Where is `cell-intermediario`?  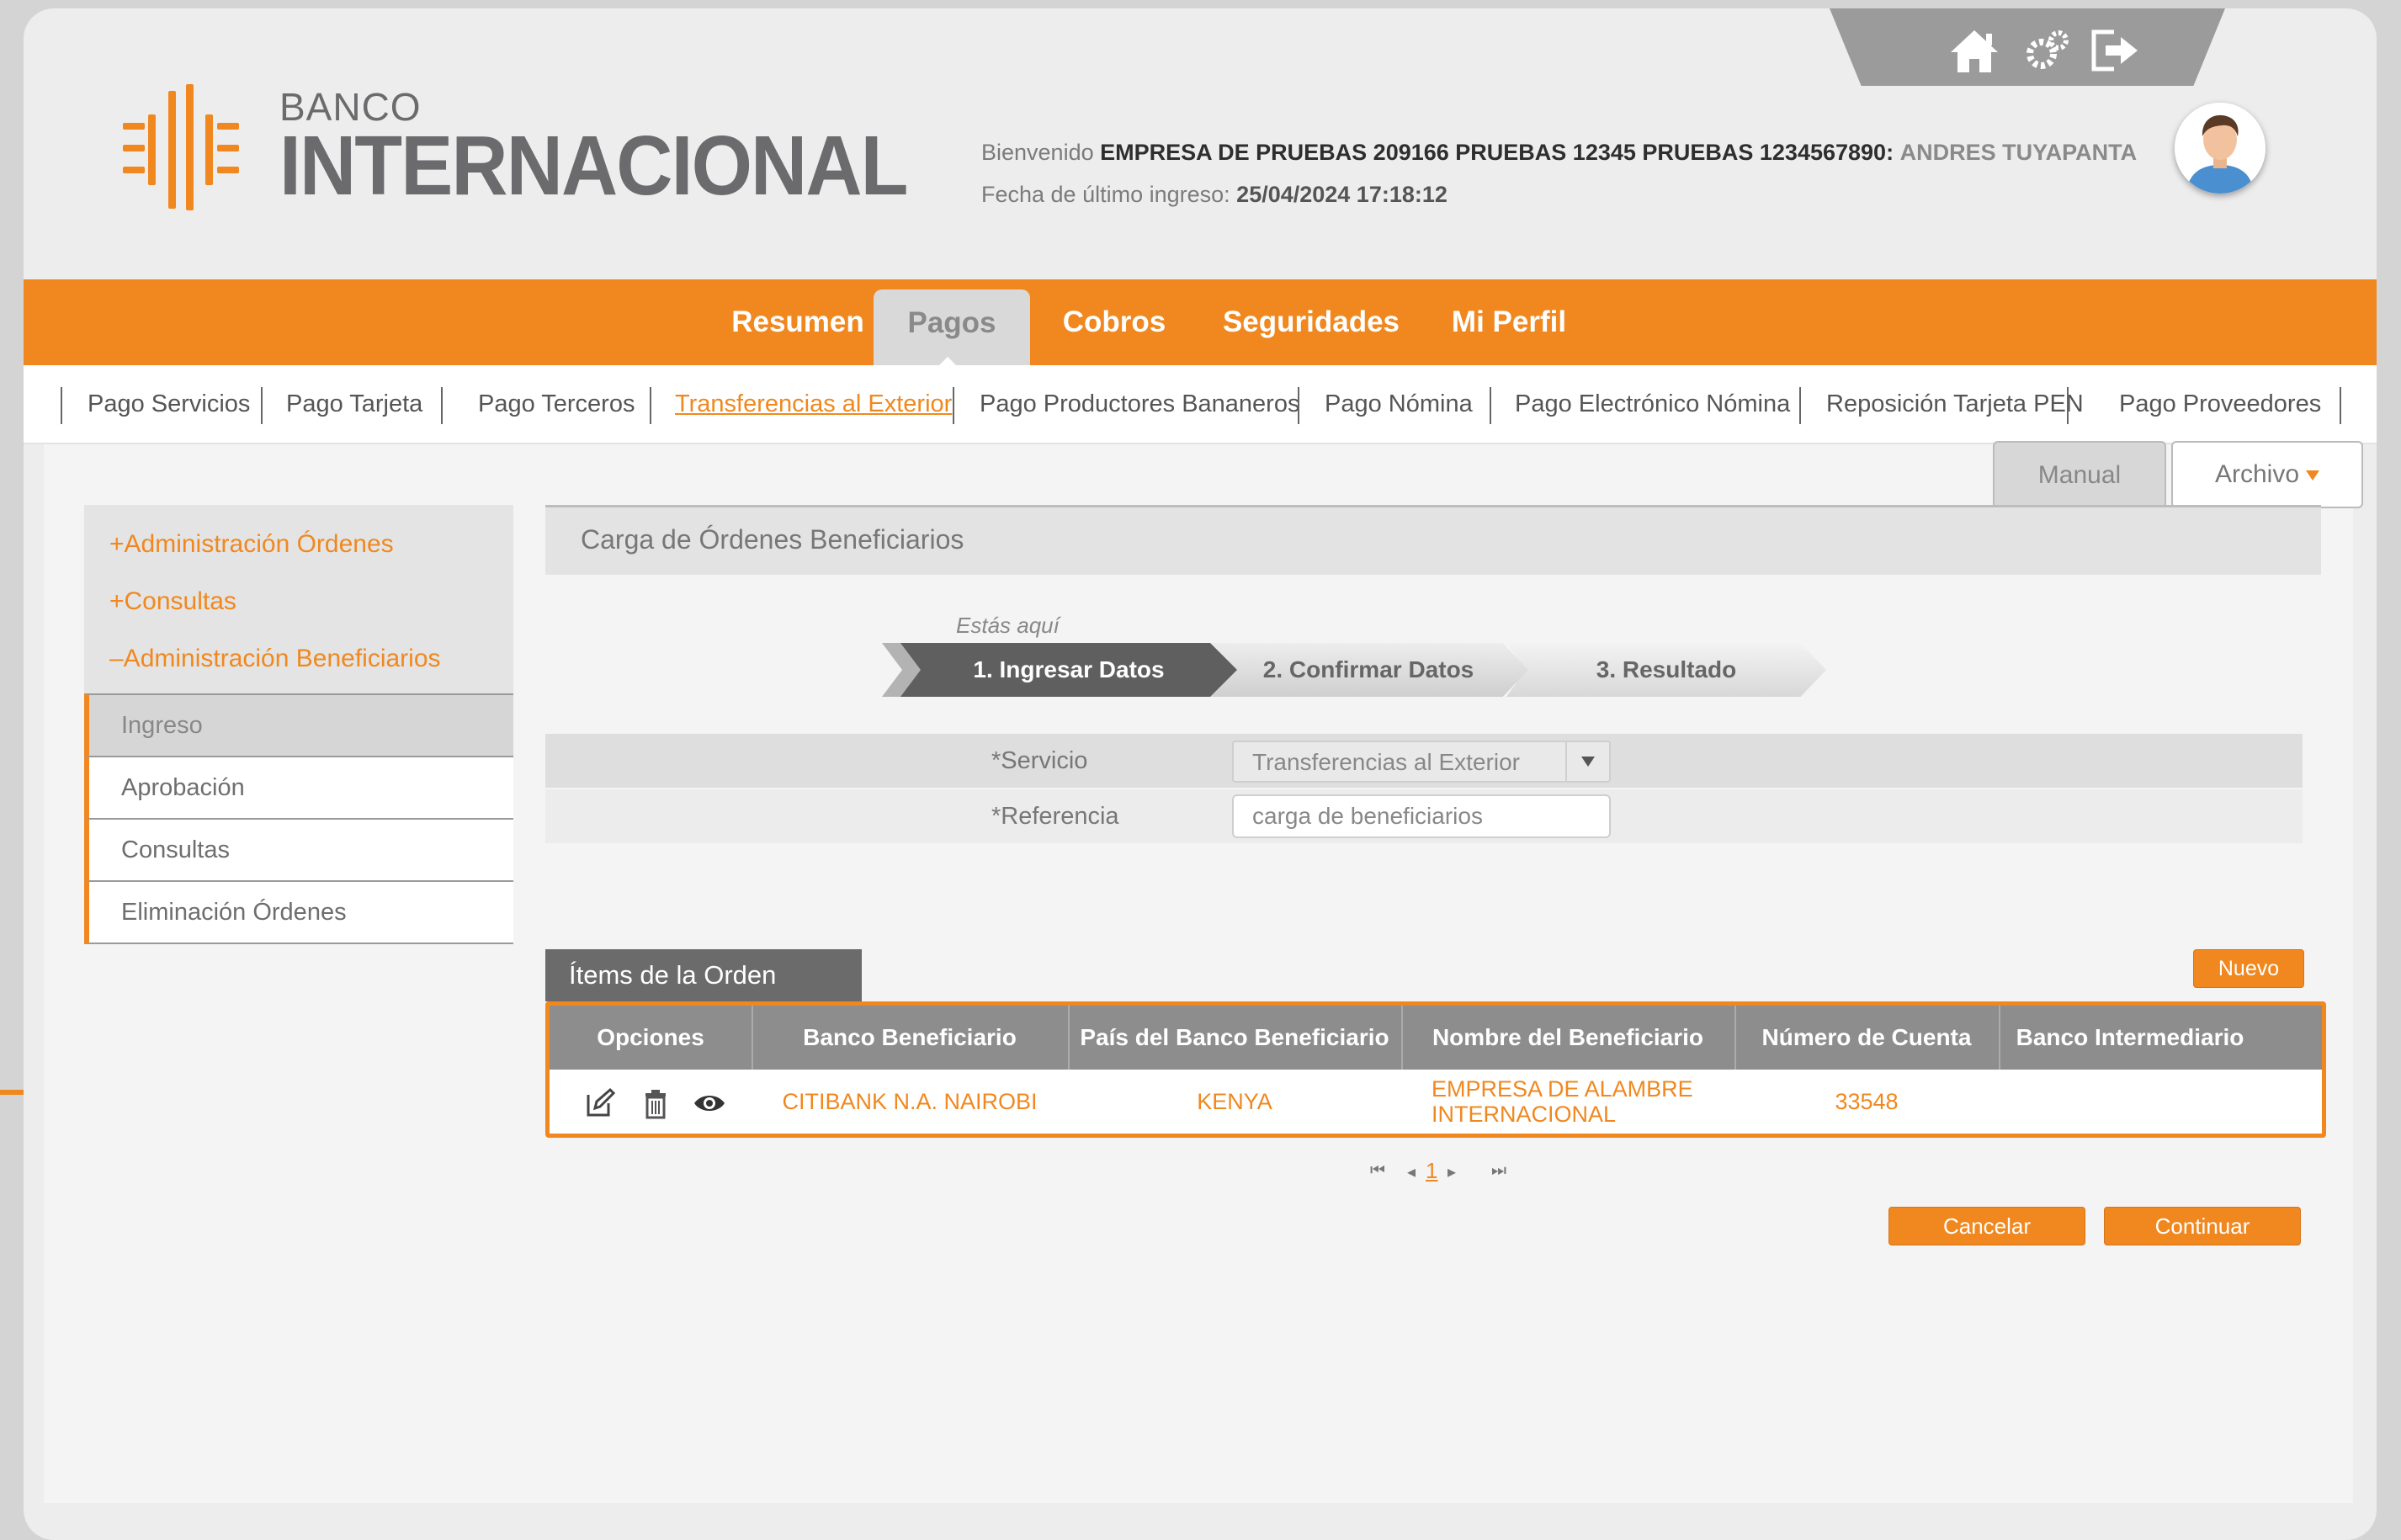 cell-intermediario is located at coordinates (2130, 1102).